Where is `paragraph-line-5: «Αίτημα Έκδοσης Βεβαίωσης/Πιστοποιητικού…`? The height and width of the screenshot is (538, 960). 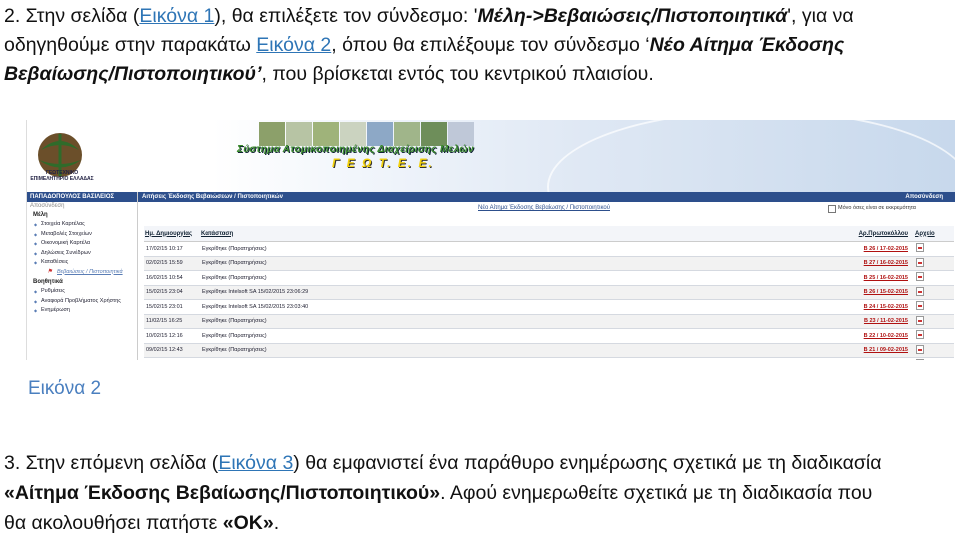 paragraph-line-5: «Αίτημα Έκδοσης Βεβαίωσης/Πιστοποιητικού… is located at coordinates (438, 493).